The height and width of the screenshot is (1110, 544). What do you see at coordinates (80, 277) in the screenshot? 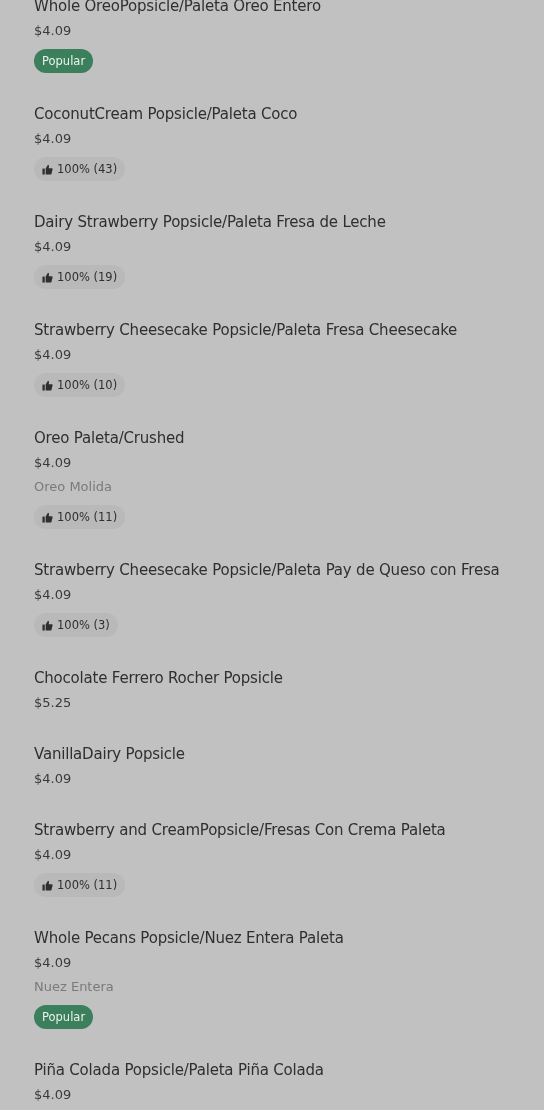
I see `rating-badge: 100% (19)` at bounding box center [80, 277].